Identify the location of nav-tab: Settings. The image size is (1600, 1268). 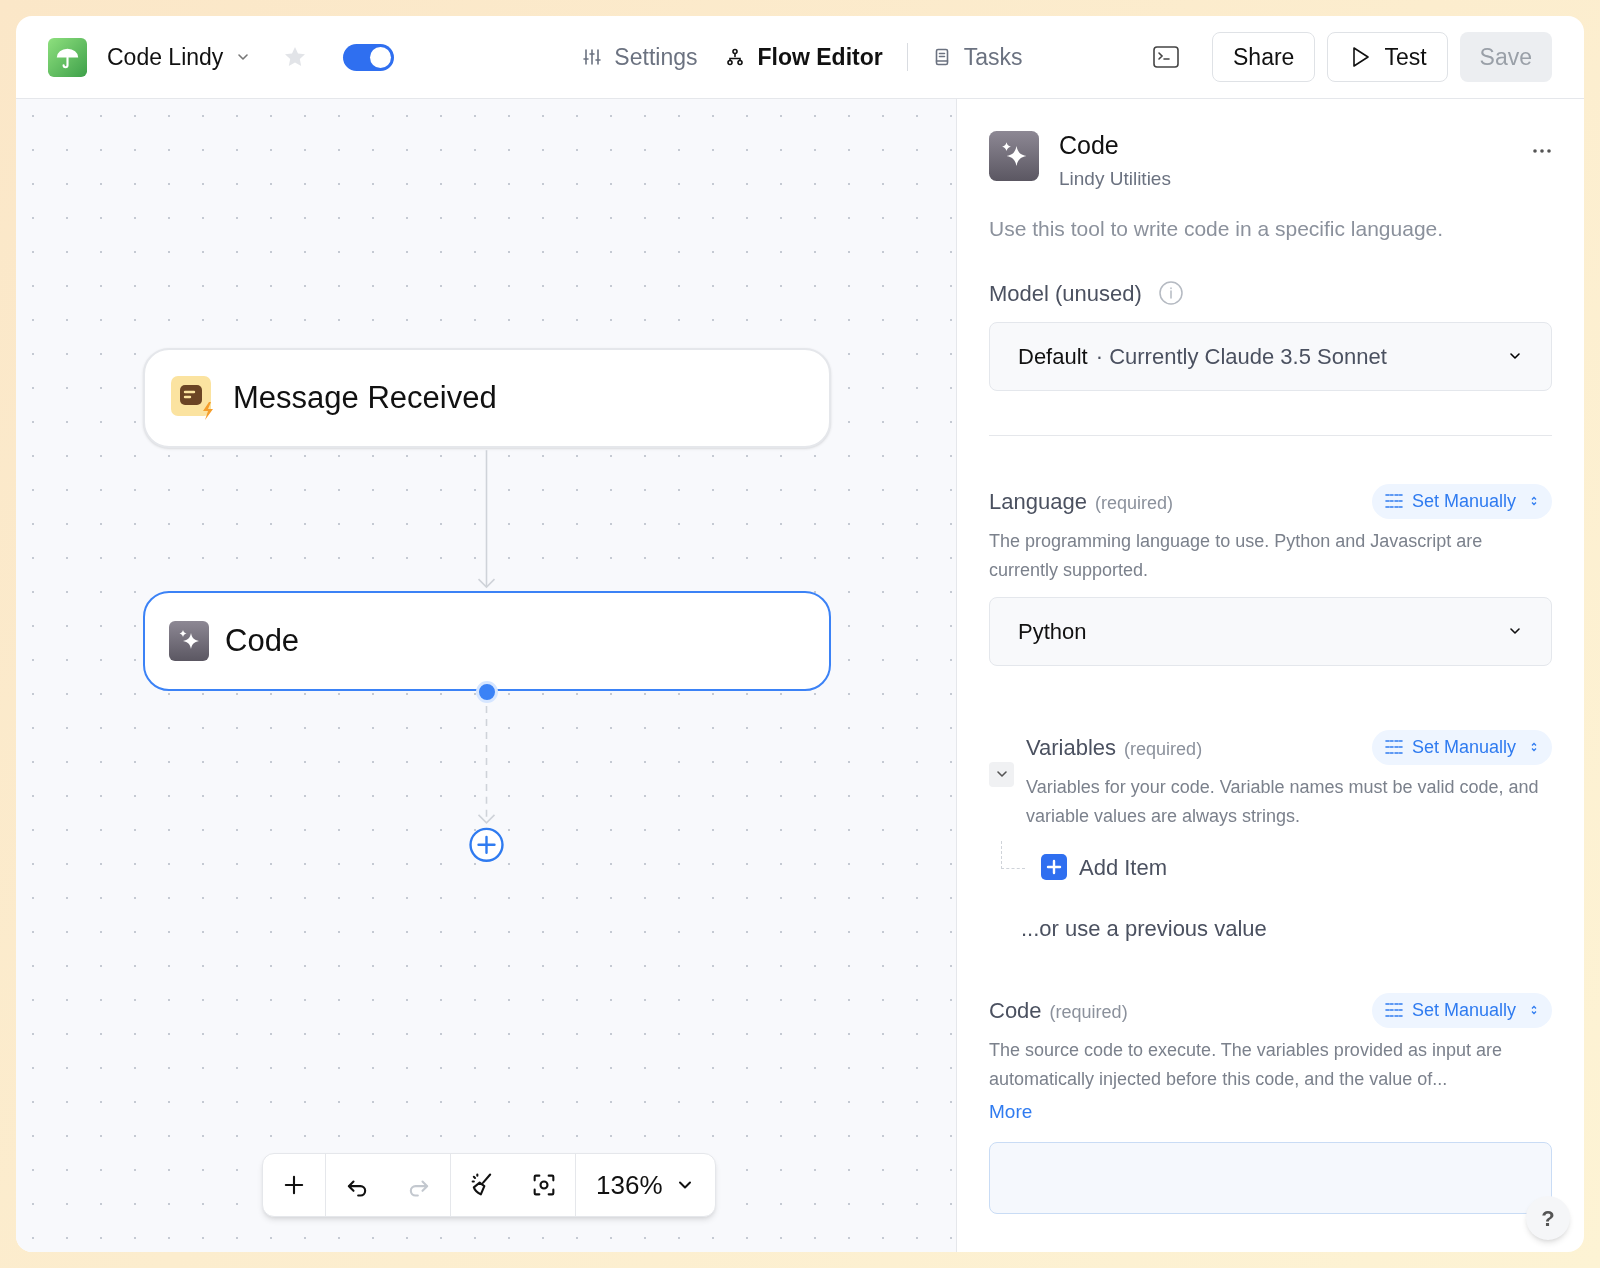
(640, 57).